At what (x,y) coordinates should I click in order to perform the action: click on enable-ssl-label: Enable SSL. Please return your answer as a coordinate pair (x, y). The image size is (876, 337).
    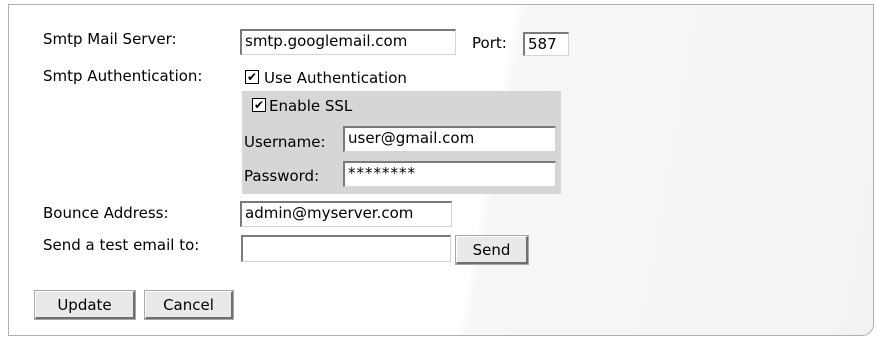
    Looking at the image, I should click on (311, 106).